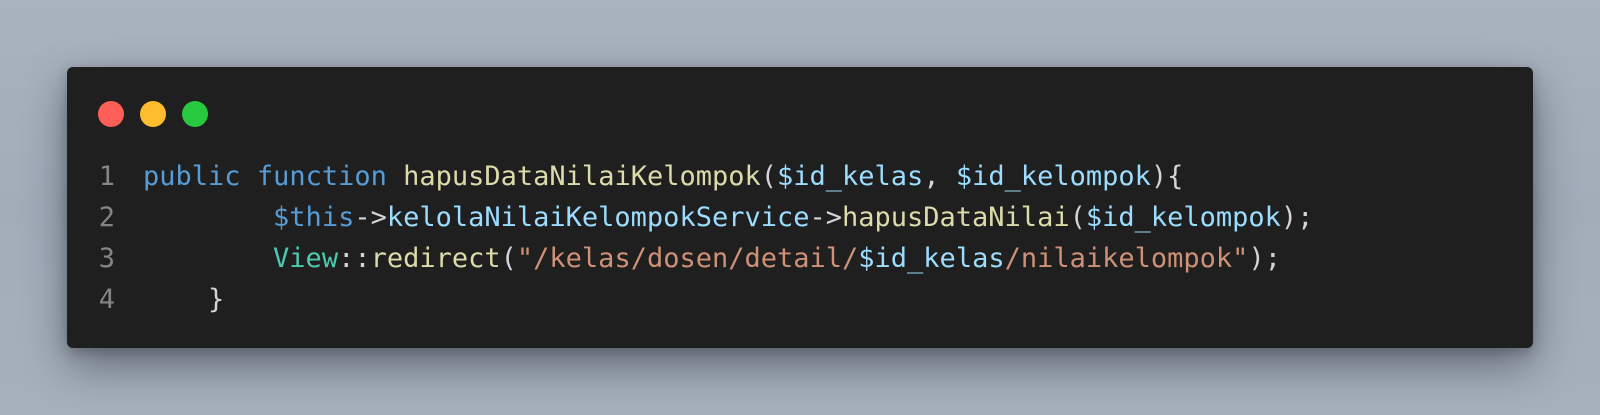  What do you see at coordinates (1126, 258) in the screenshot?
I see `code-token: /nilaikelompok"` at bounding box center [1126, 258].